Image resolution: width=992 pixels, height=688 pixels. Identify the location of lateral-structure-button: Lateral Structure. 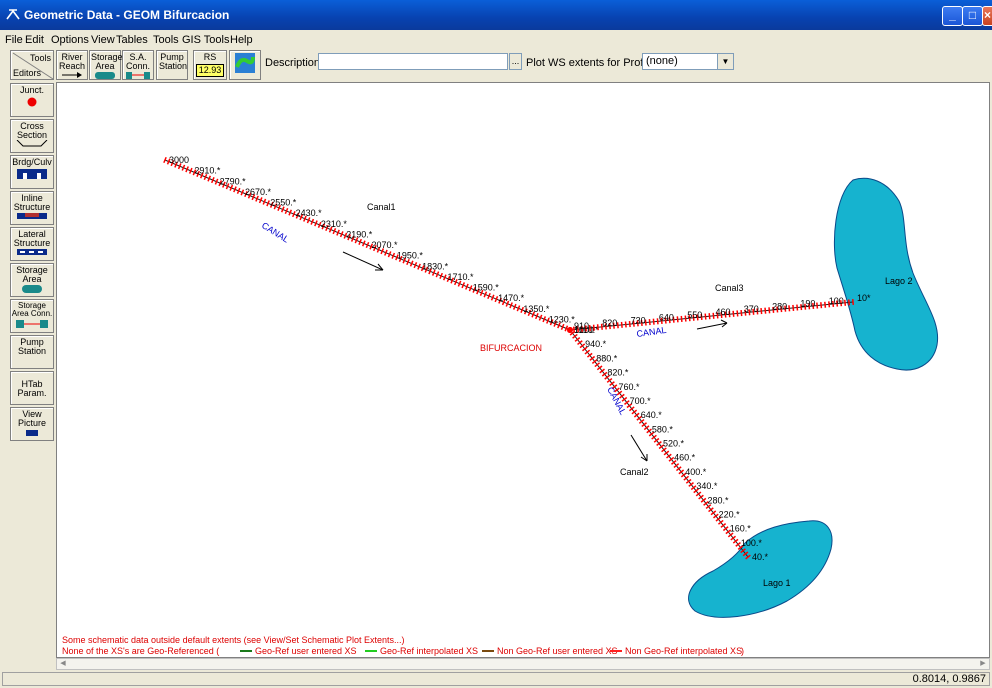
(32, 244).